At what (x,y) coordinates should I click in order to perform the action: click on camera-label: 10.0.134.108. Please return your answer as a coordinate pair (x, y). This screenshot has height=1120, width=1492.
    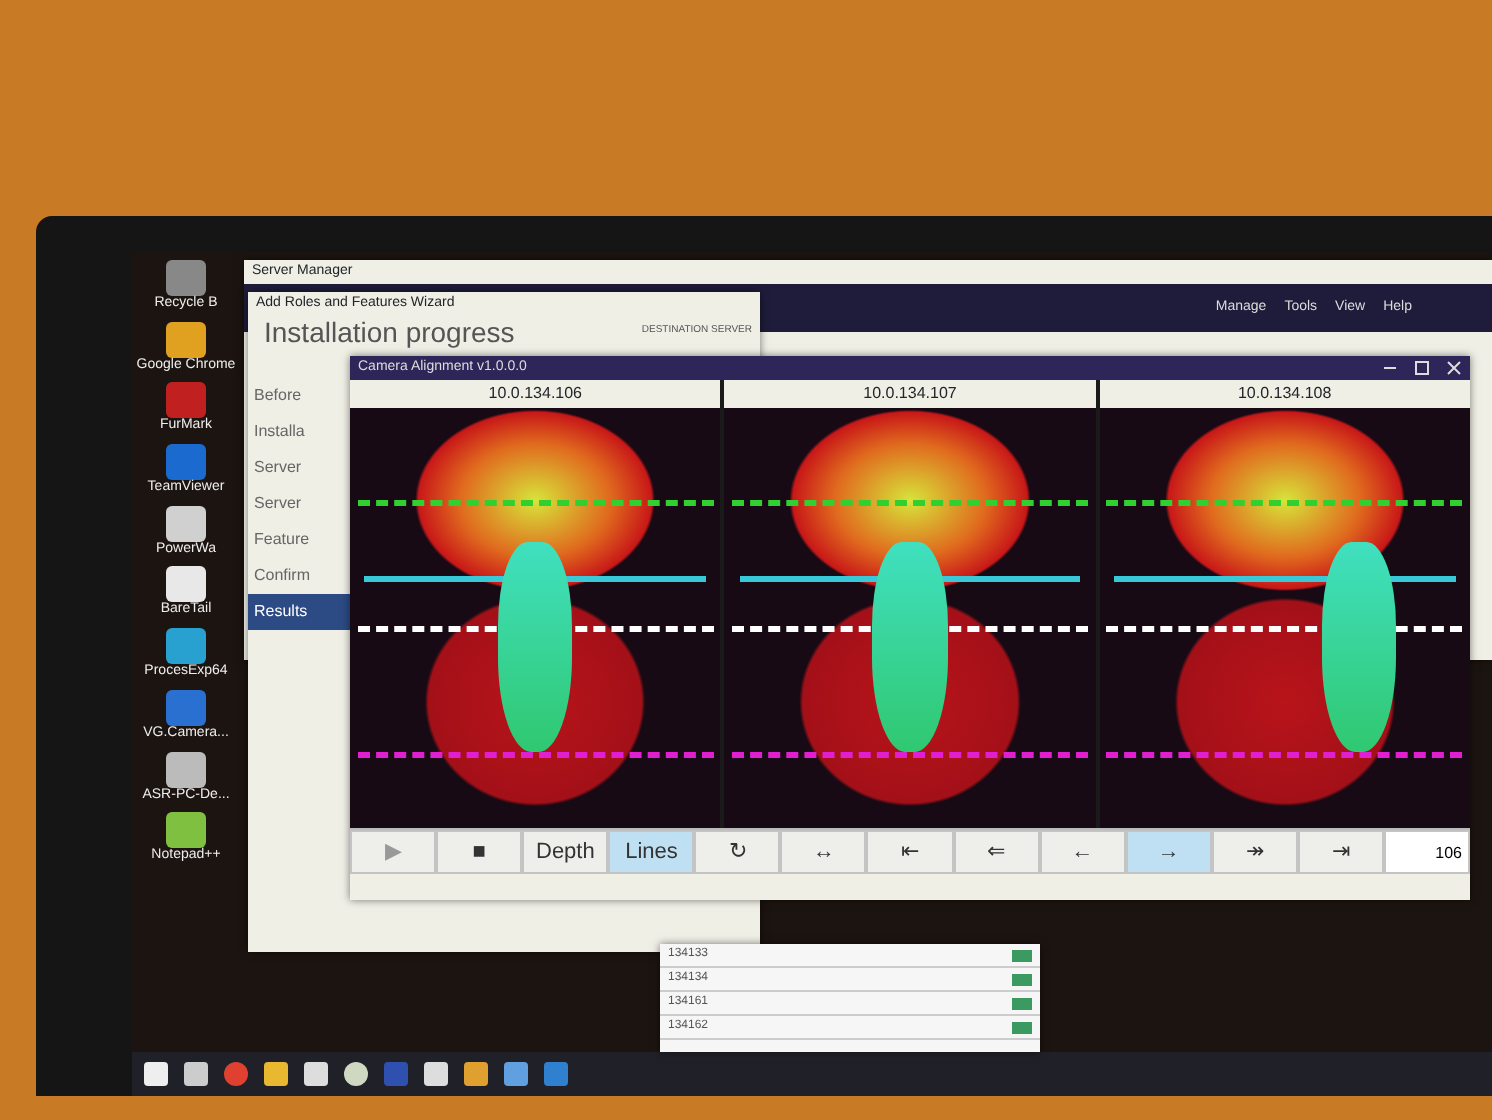
    Looking at the image, I should click on (1284, 394).